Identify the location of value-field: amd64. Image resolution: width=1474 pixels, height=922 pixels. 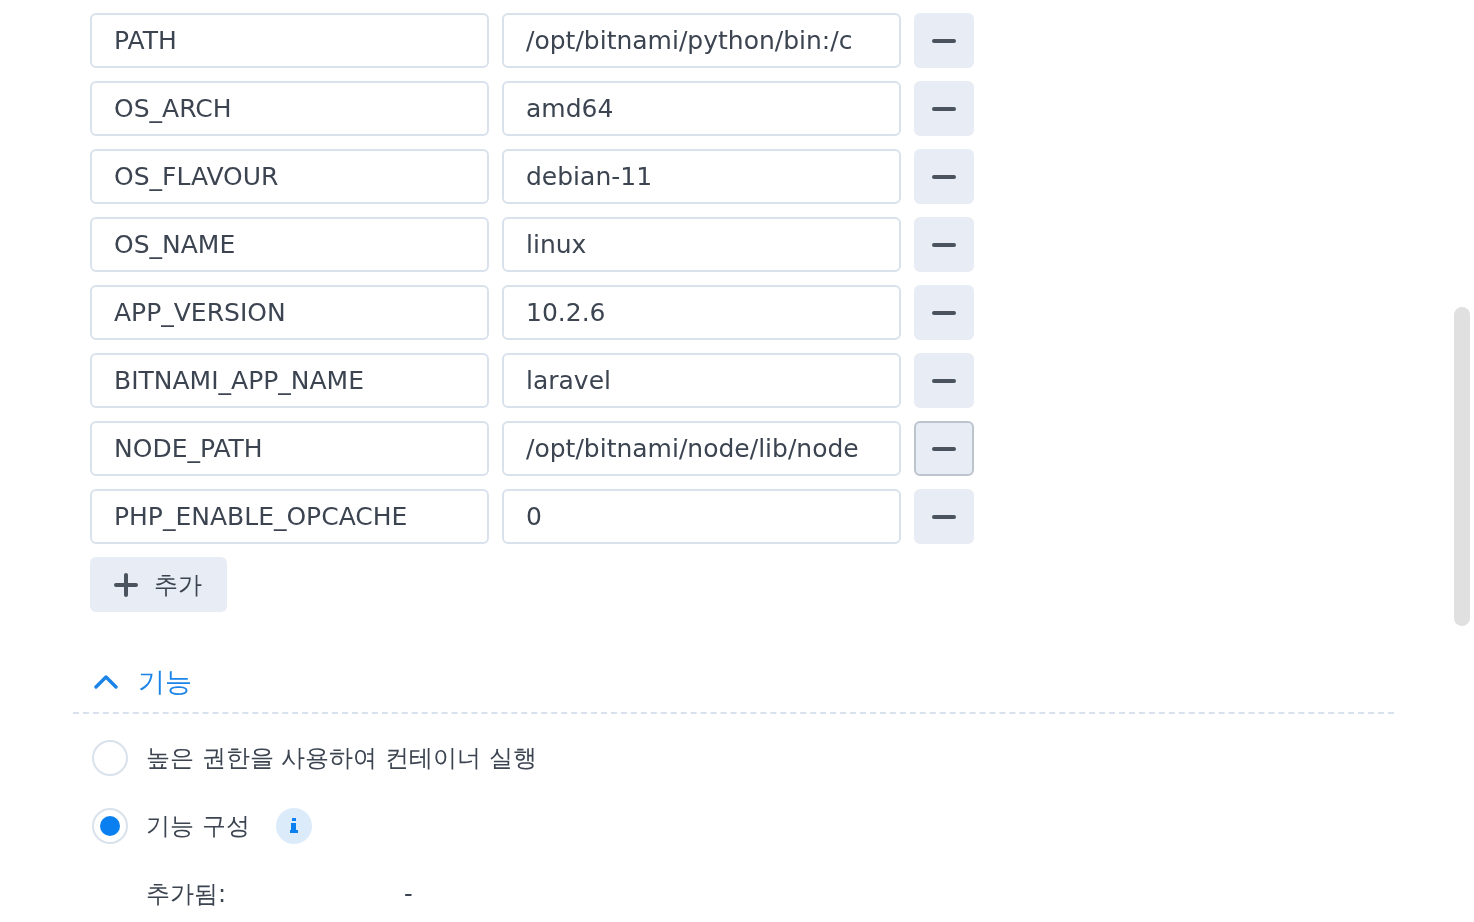
(701, 108).